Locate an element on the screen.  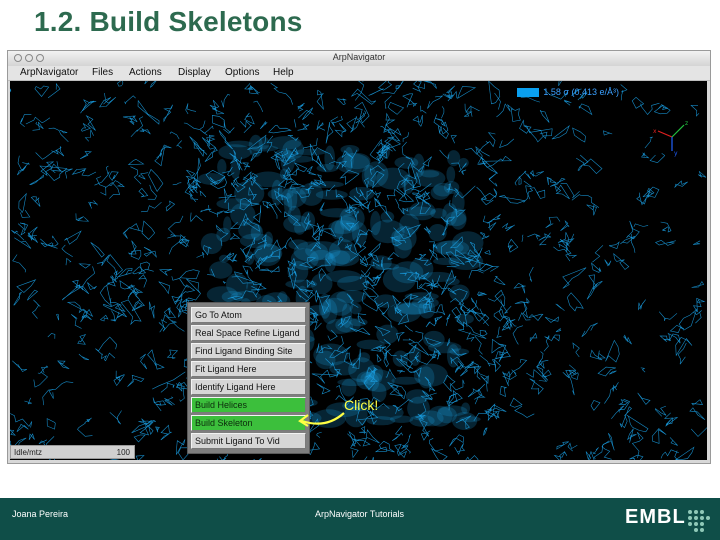
menu-item-build-helices: Build Helices is located at coordinates (248, 405).